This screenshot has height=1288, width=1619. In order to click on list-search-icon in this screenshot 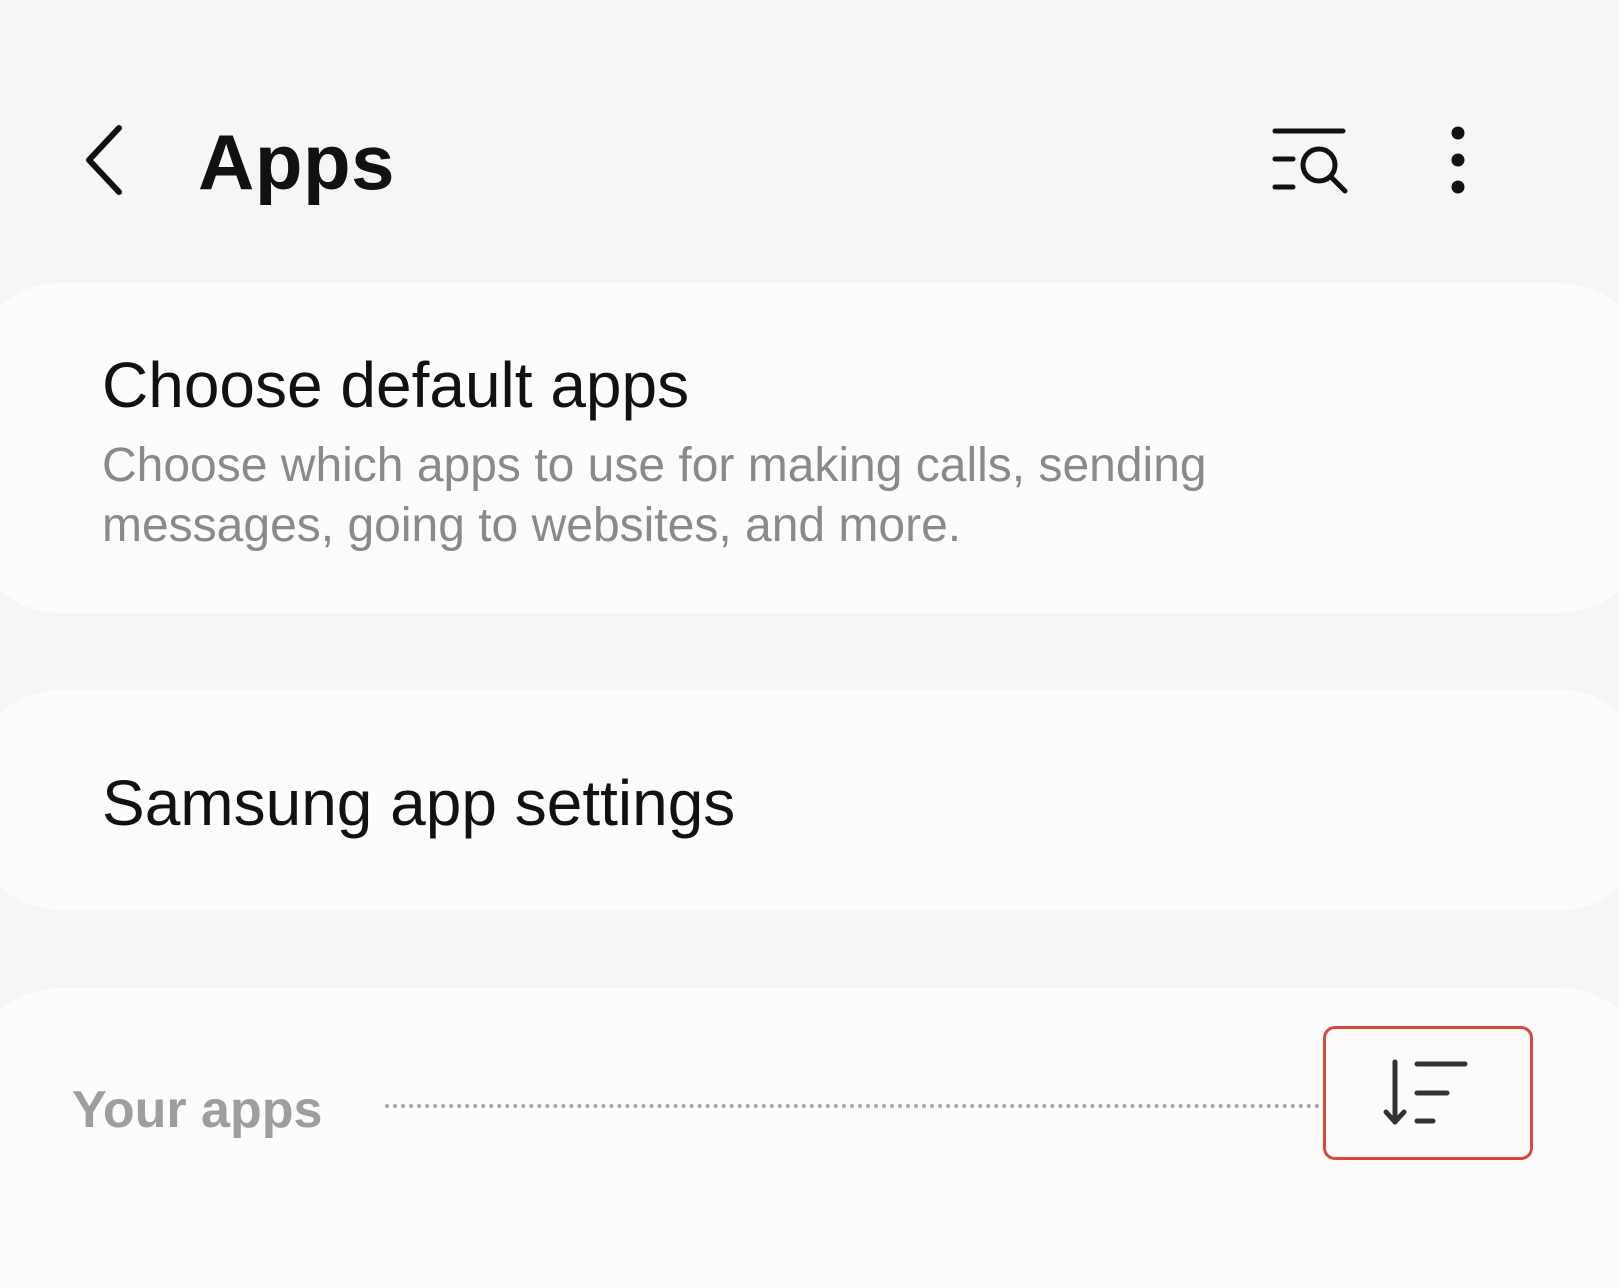, I will do `click(1312, 160)`.